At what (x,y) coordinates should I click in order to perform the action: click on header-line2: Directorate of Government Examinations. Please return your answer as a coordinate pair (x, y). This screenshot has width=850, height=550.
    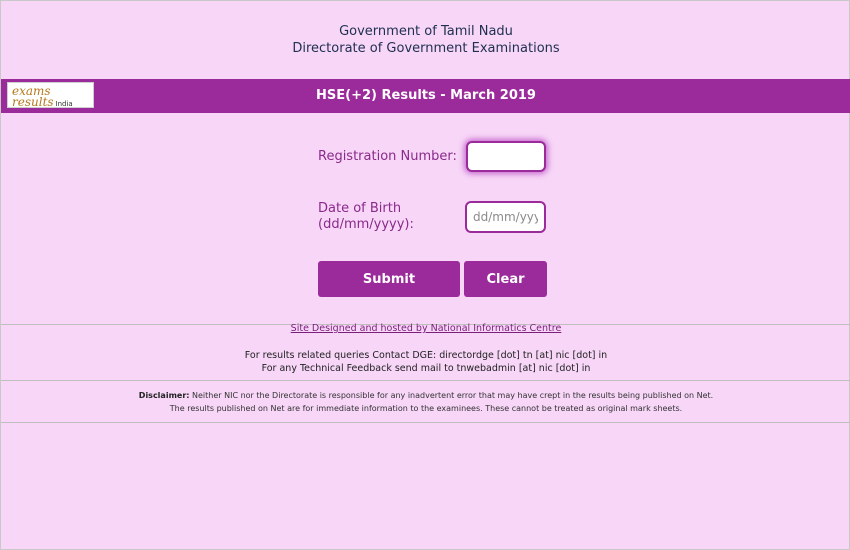
    Looking at the image, I should click on (426, 48).